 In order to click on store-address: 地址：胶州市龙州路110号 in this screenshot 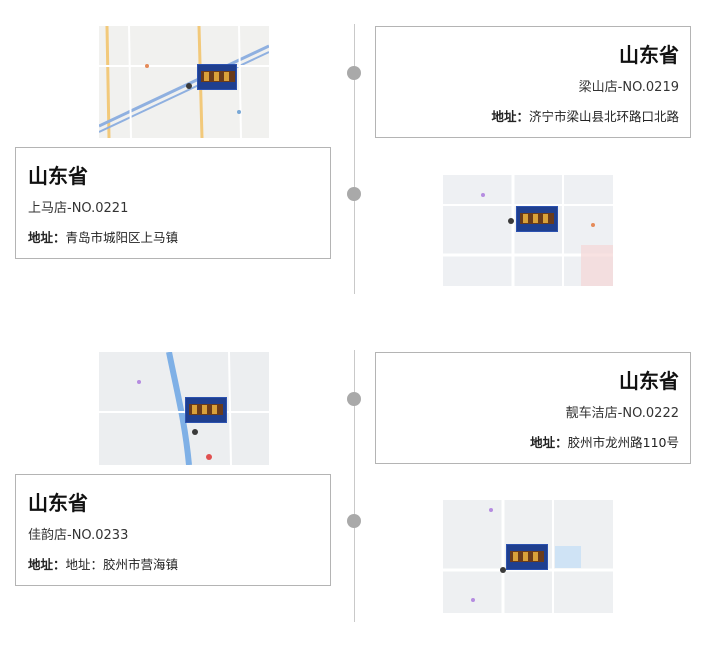, I will do `click(604, 442)`.